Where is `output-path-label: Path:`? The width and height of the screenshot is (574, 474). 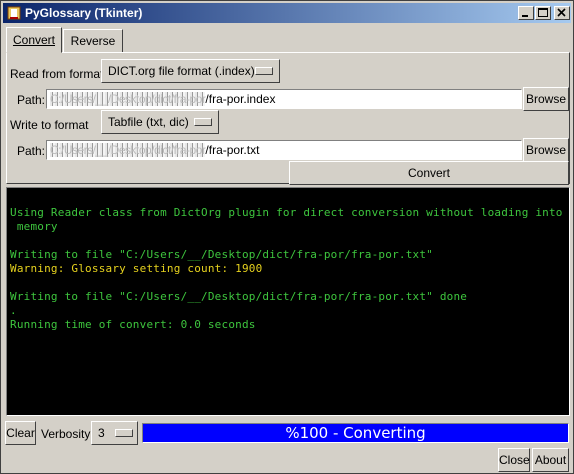 output-path-label: Path: is located at coordinates (31, 151).